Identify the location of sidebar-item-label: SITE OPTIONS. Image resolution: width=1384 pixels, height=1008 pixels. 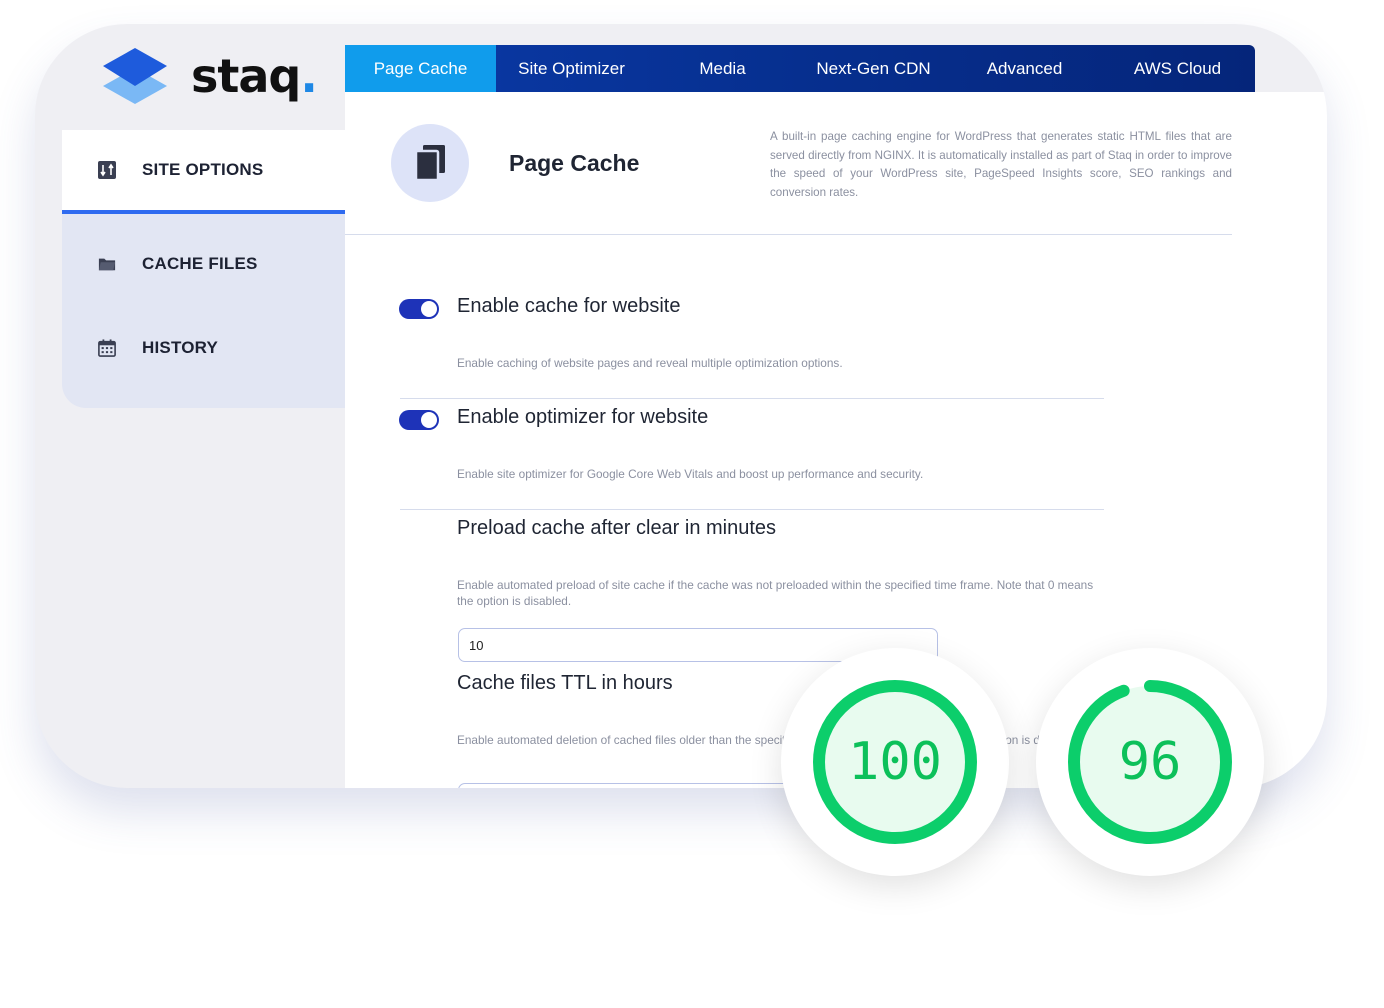
(203, 169).